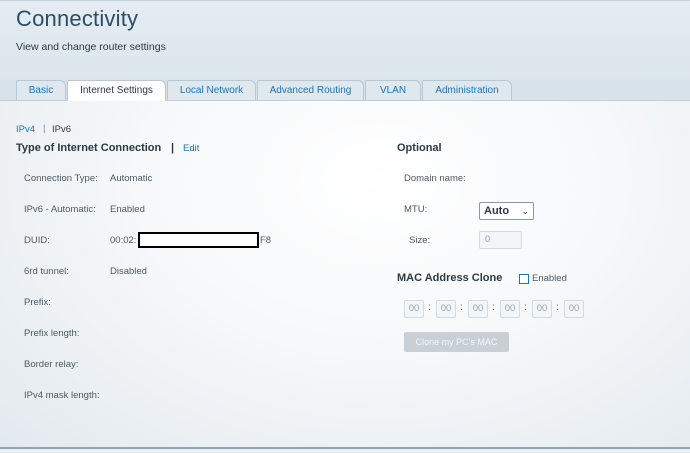 Image resolution: width=690 pixels, height=453 pixels. What do you see at coordinates (416, 209) in the screenshot?
I see `mtu-label: MTU:` at bounding box center [416, 209].